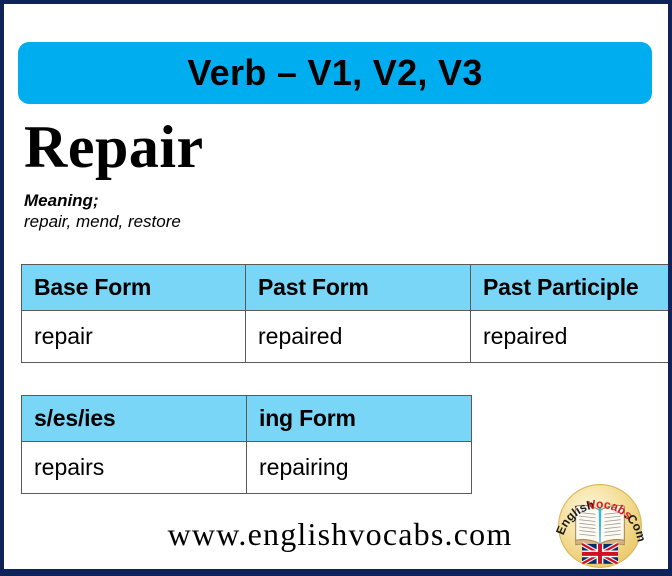 This screenshot has width=672, height=576. I want to click on headword: Repair, so click(114, 147).